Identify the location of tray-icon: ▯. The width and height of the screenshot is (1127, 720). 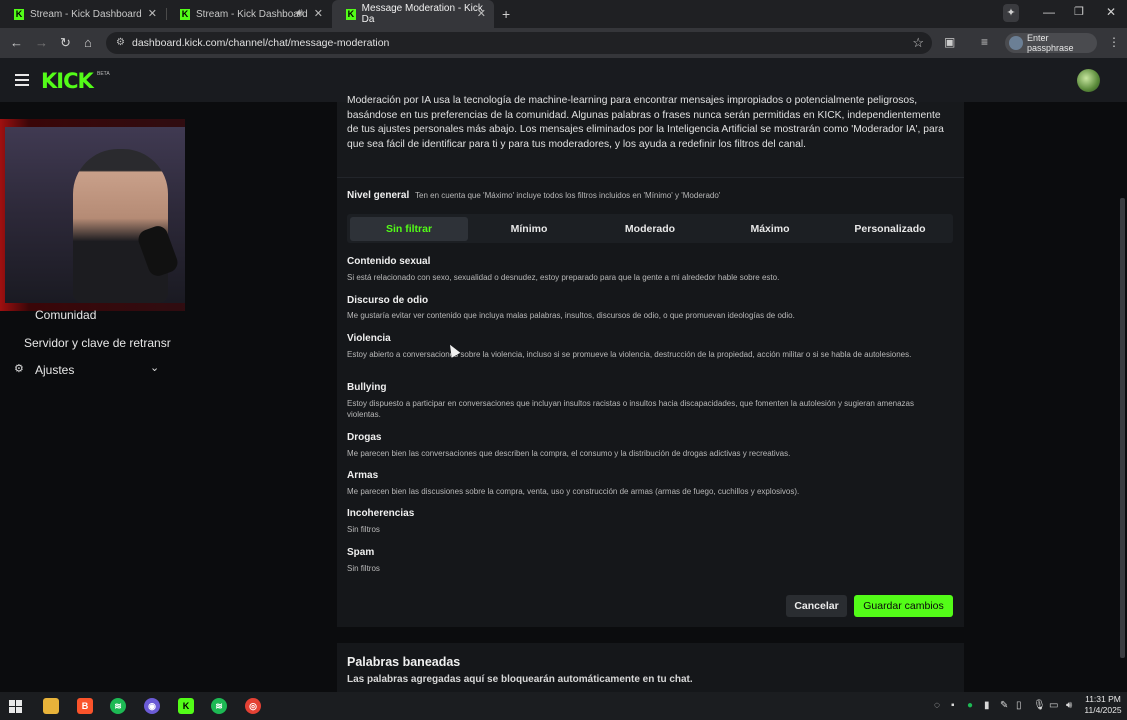
(1019, 705).